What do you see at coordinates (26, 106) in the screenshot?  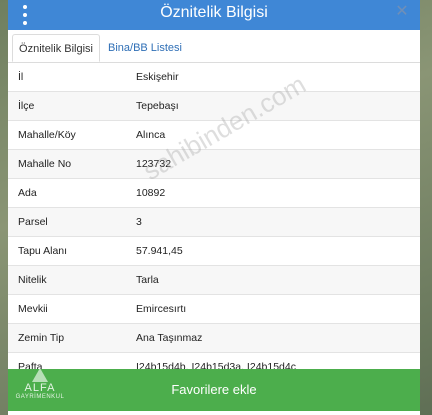 I see `row-key: İlçe` at bounding box center [26, 106].